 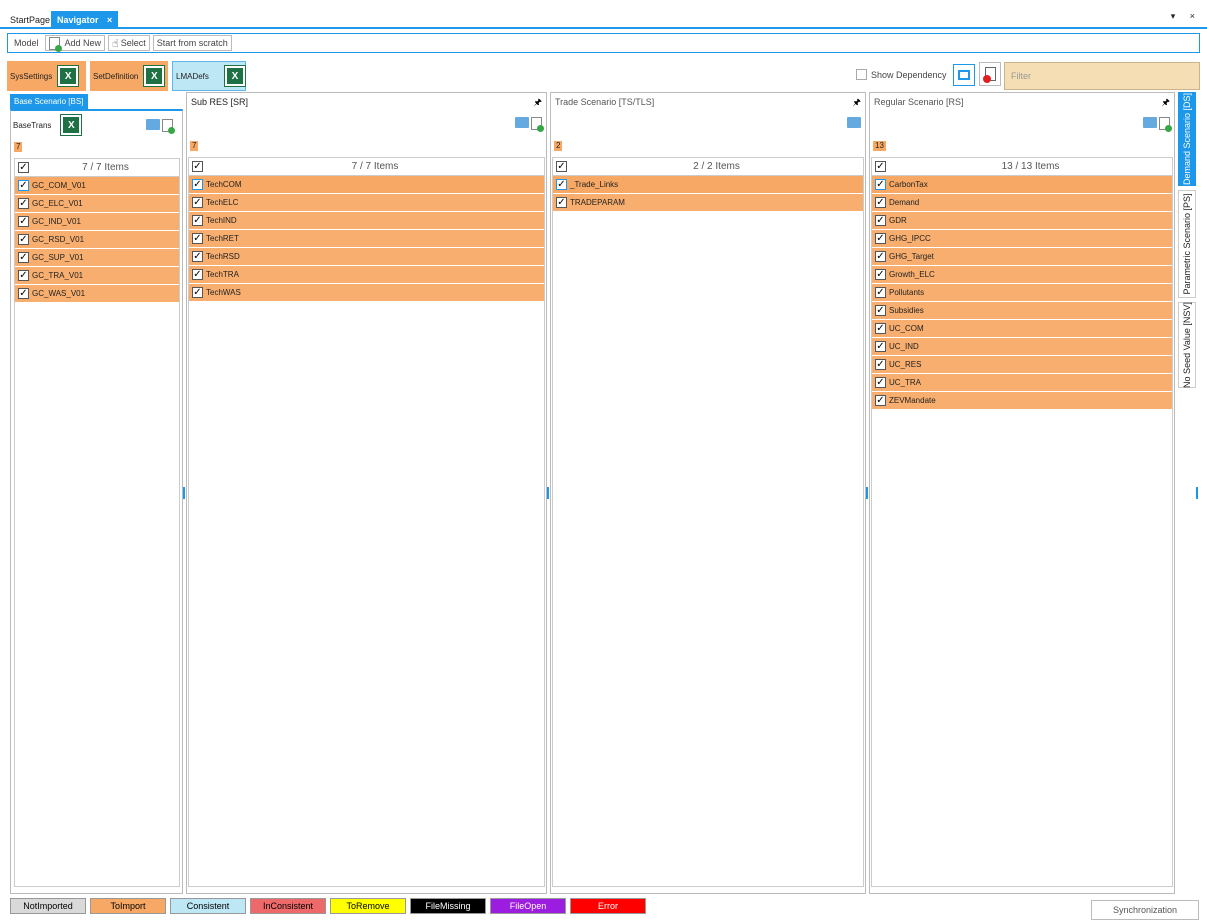 I want to click on regular-list-item: ✓ Demand, so click(x=1022, y=203).